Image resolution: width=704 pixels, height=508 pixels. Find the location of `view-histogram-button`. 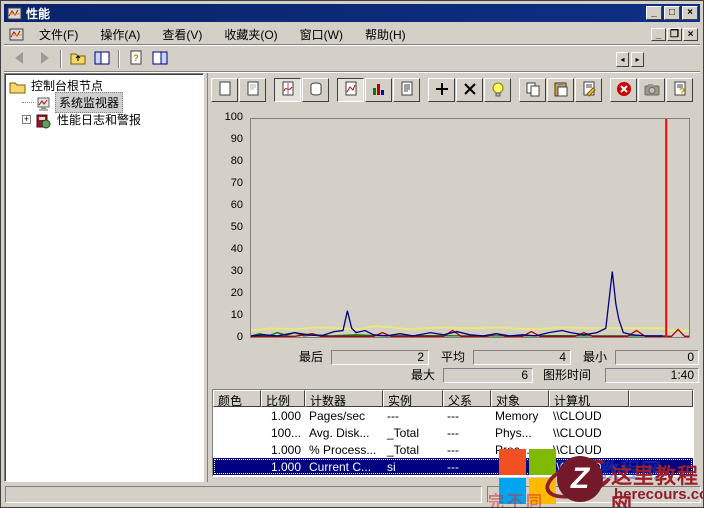

view-histogram-button is located at coordinates (378, 90).